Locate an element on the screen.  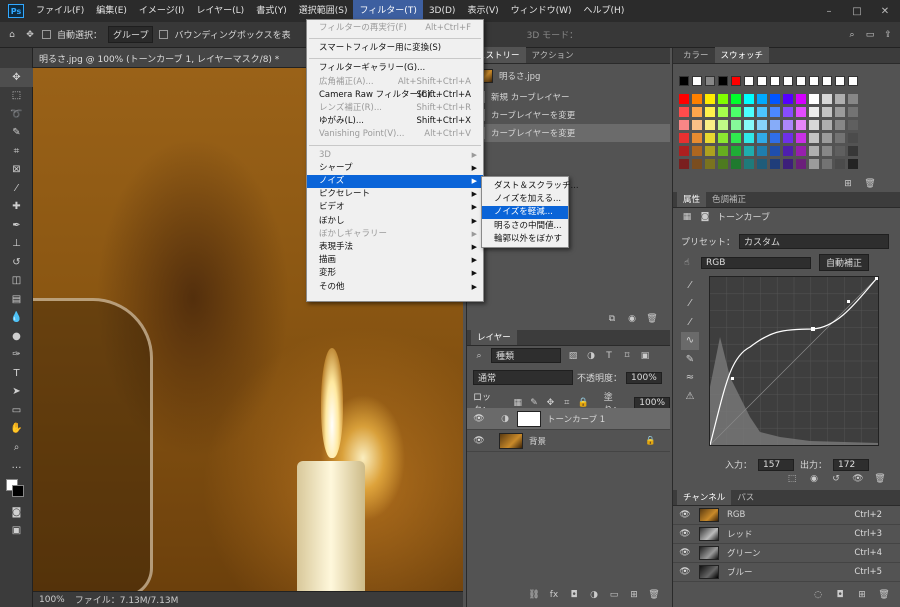
eyedropper-gray-icon: ⁄ is located at coordinates (690, 304).